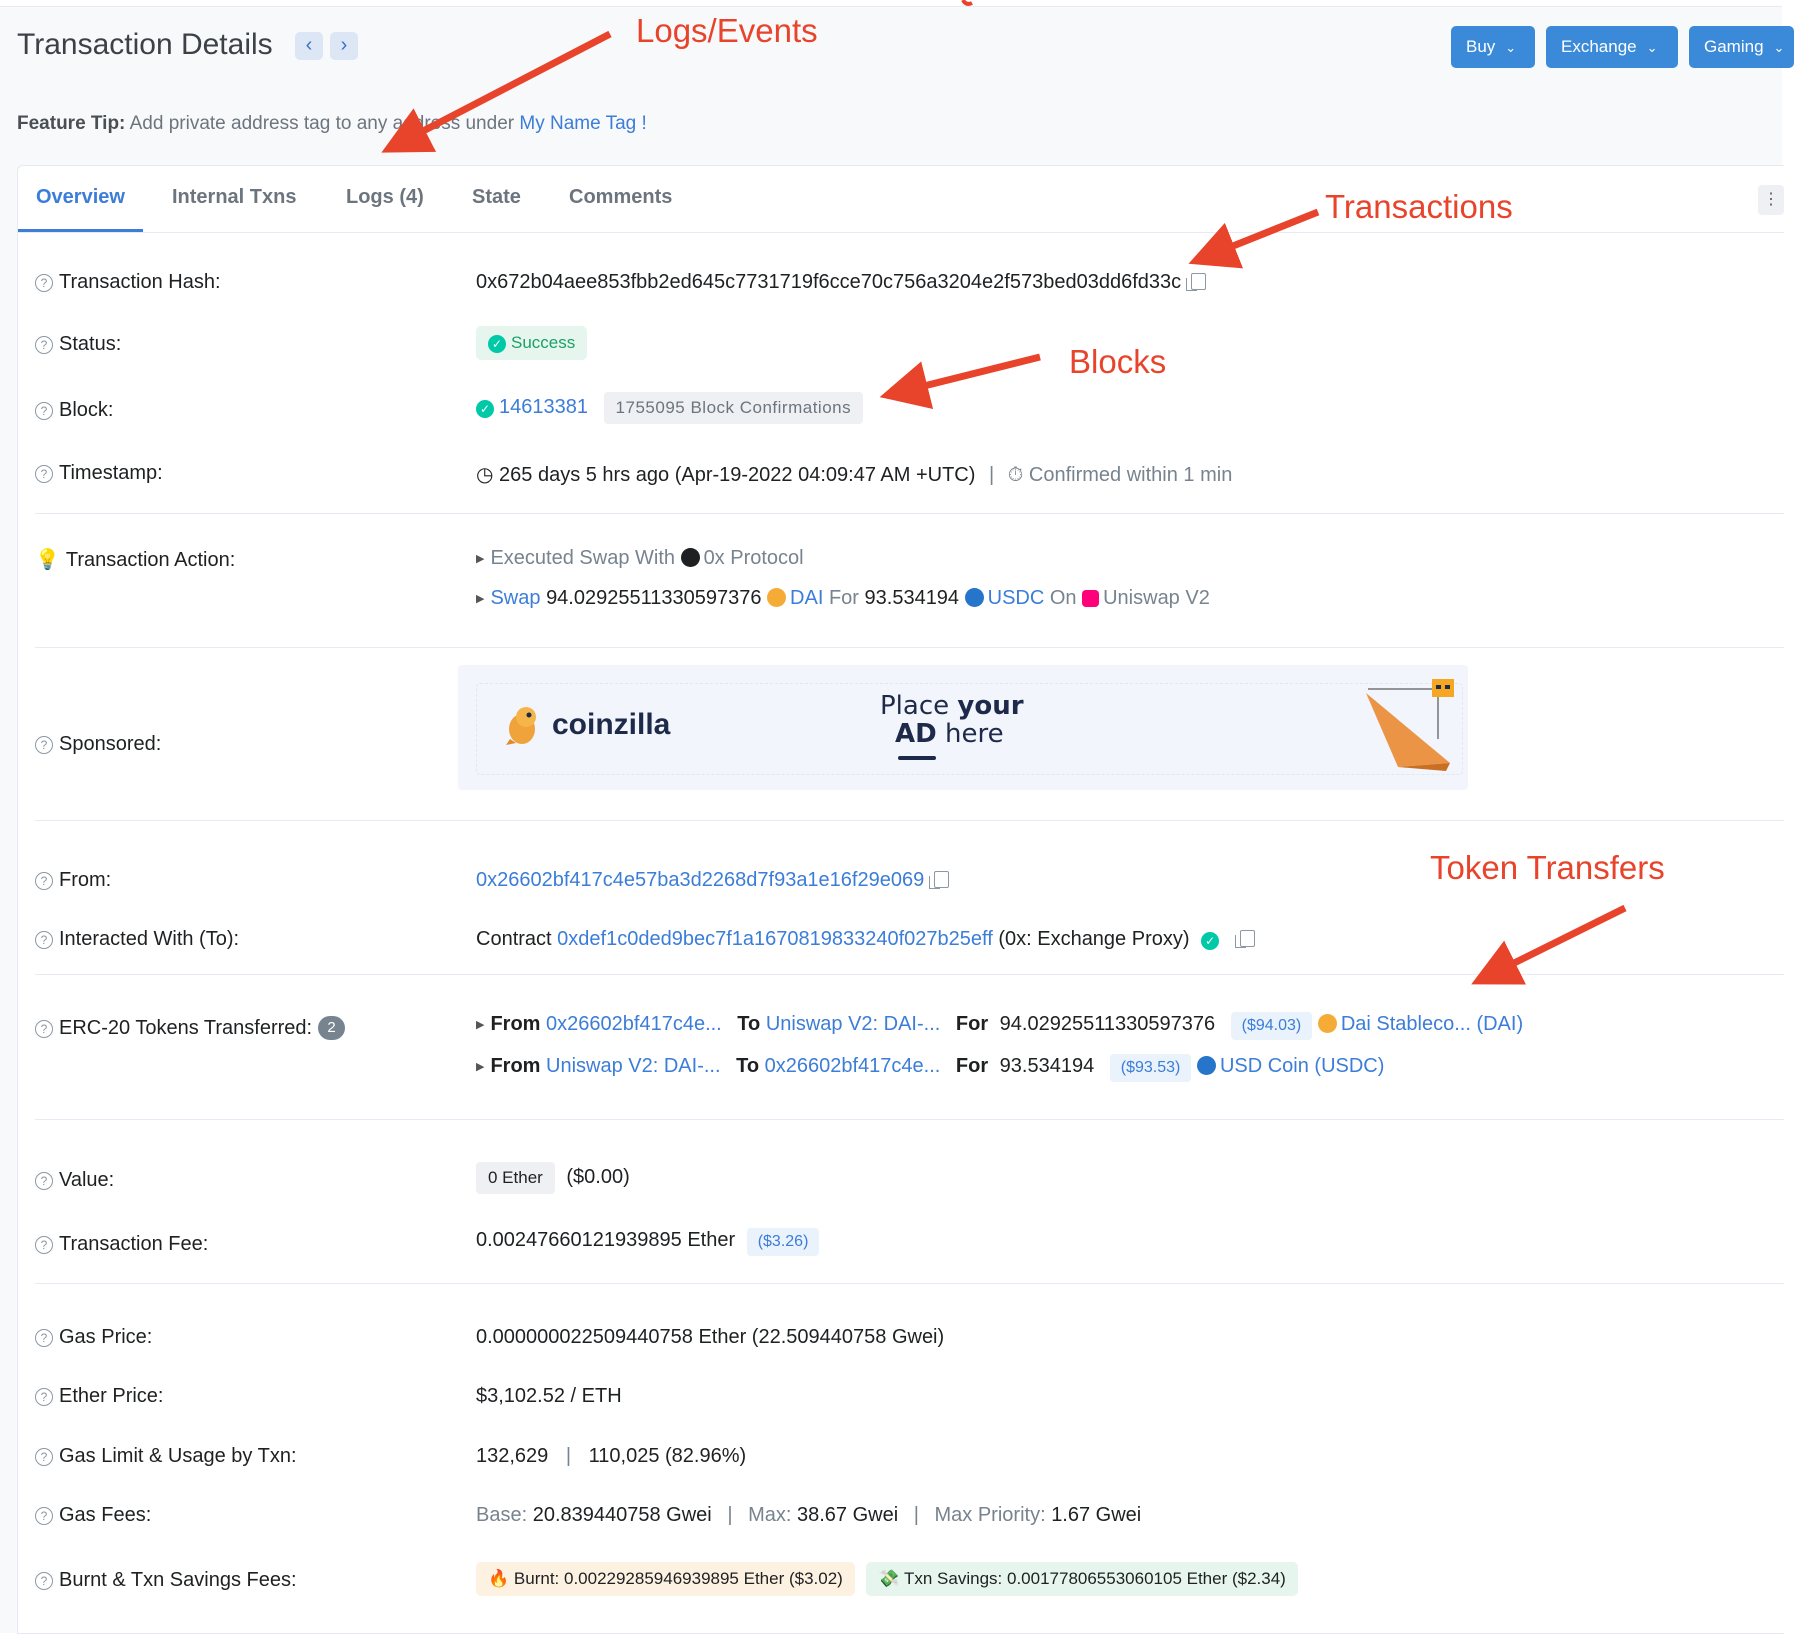 This screenshot has width=1798, height=1634. I want to click on verified-icon: ✓, so click(1210, 941).